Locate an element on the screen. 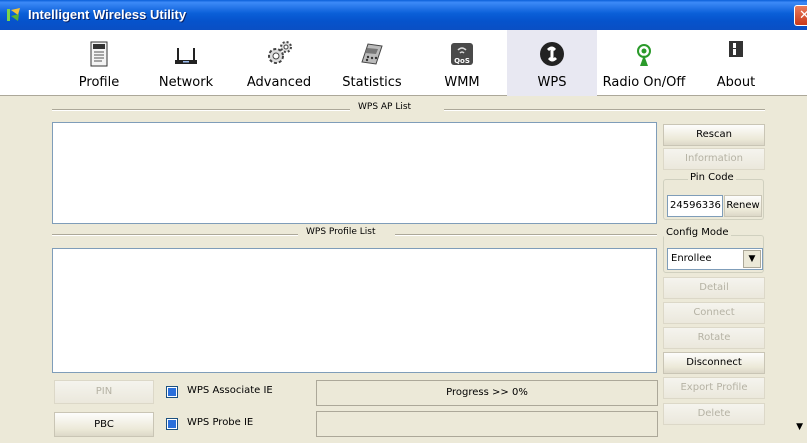 The width and height of the screenshot is (807, 443). wmm-qos-icon: QoS is located at coordinates (462, 54).